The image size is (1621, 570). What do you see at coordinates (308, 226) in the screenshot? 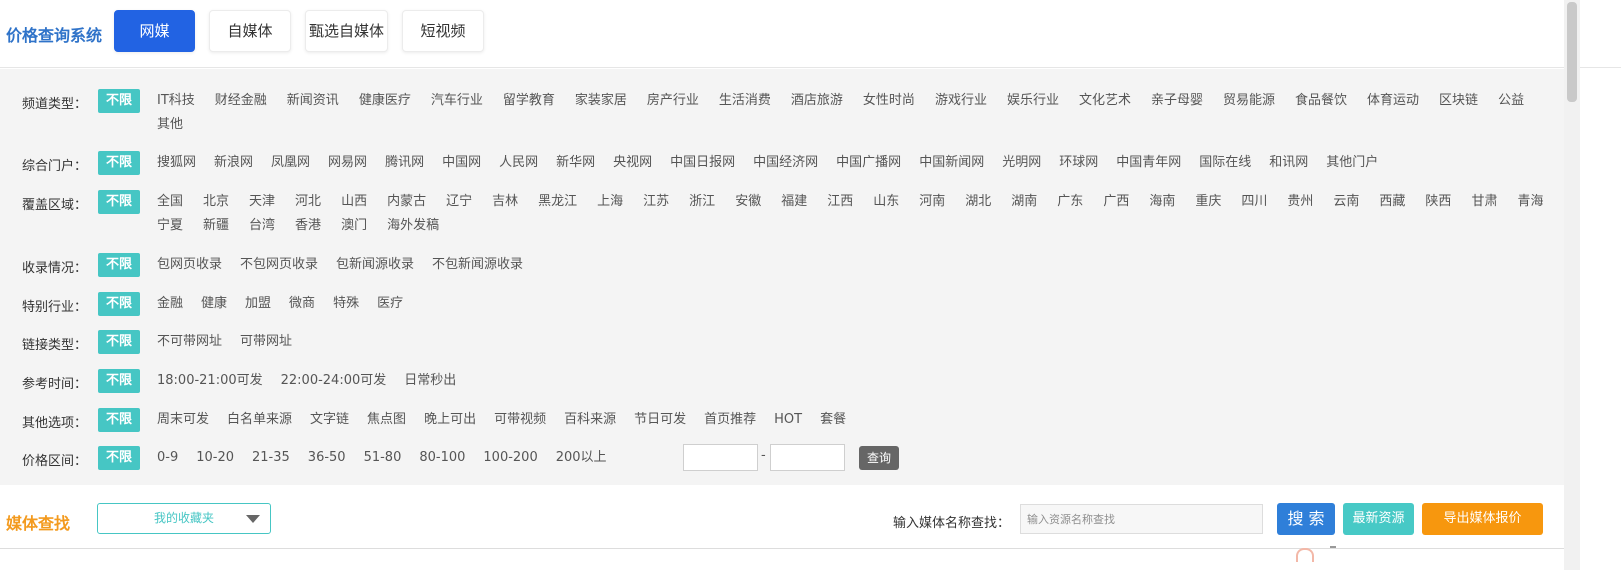
I see `filter-option: 香港` at bounding box center [308, 226].